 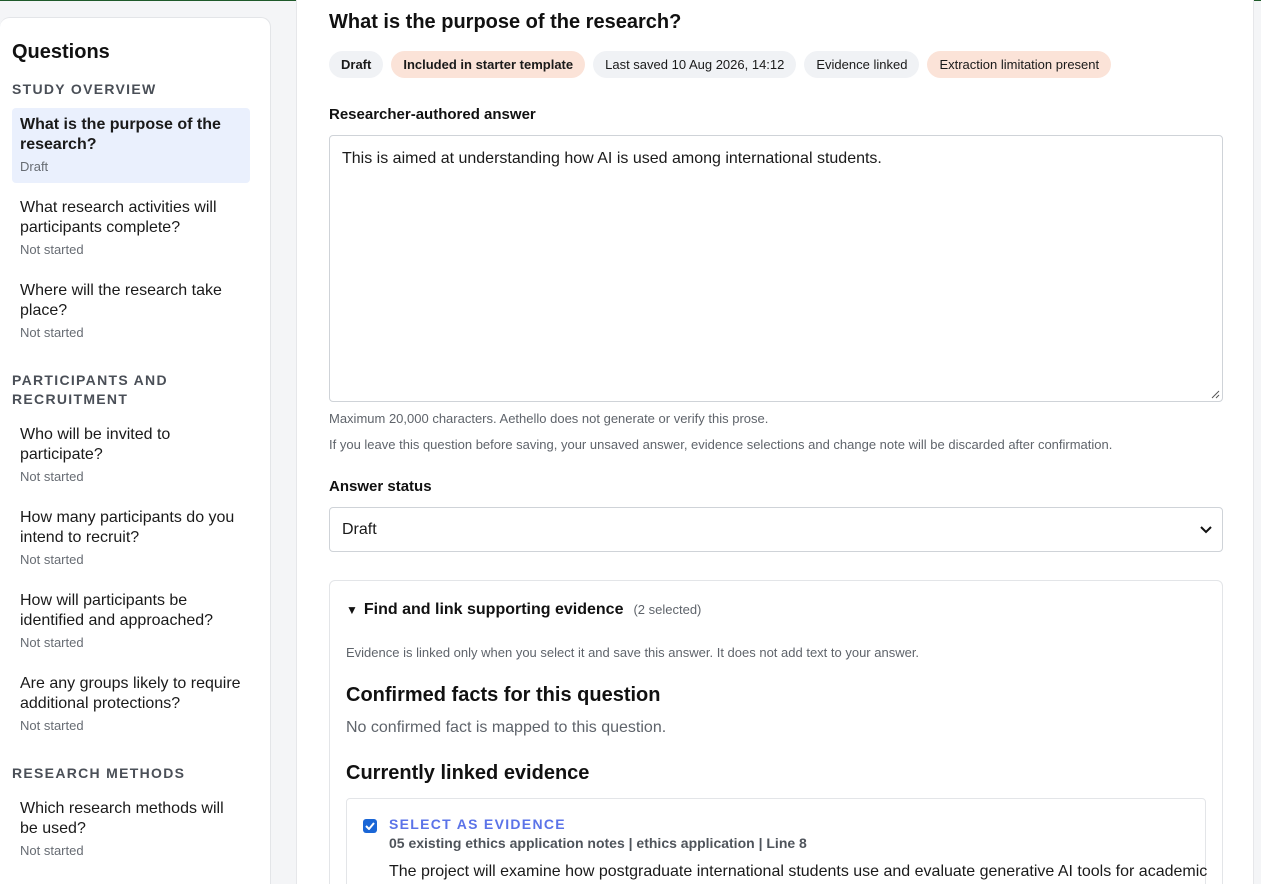 What do you see at coordinates (695, 64) in the screenshot?
I see `last-saved-badge: Last saved 10 Aug 2026, 14:12` at bounding box center [695, 64].